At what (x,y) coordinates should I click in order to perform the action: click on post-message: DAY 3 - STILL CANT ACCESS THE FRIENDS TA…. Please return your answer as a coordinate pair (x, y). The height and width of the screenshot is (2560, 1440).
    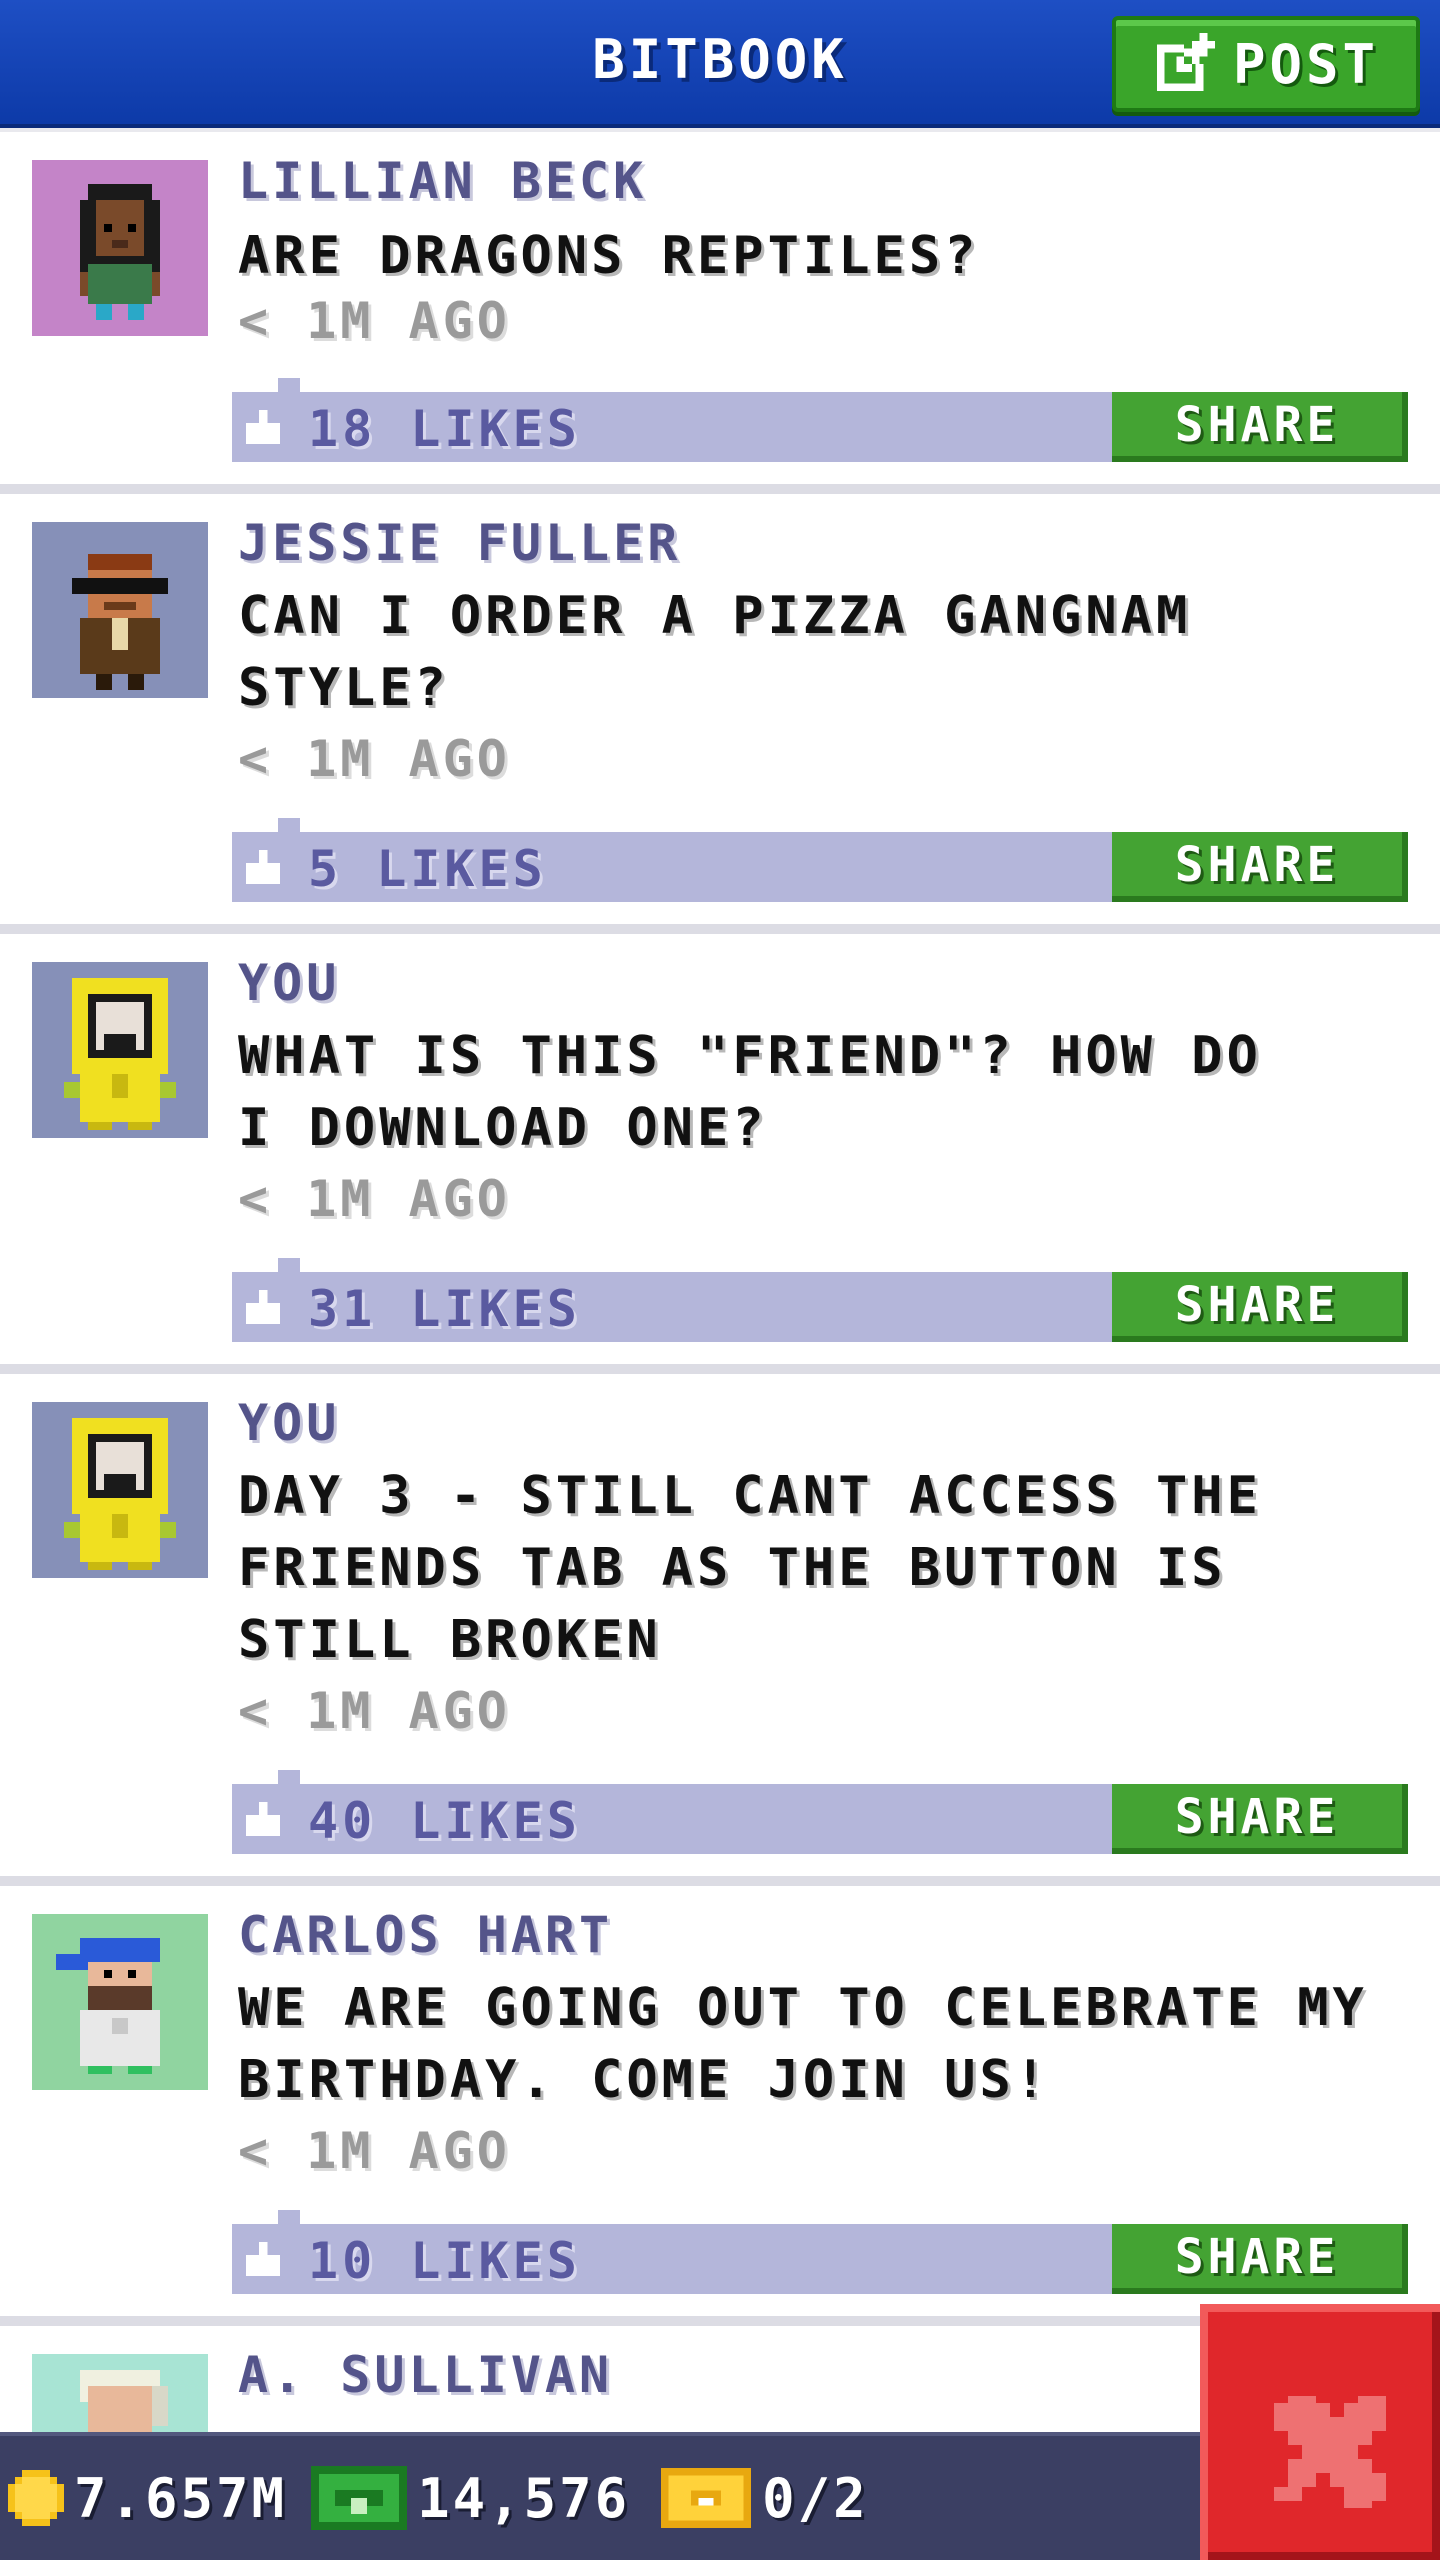
    Looking at the image, I should click on (750, 1568).